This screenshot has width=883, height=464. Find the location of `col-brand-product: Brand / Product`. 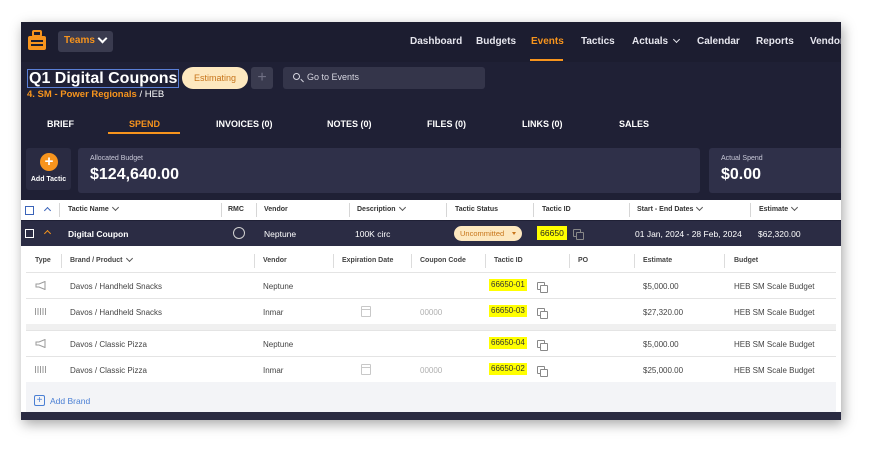

col-brand-product: Brand / Product is located at coordinates (101, 259).